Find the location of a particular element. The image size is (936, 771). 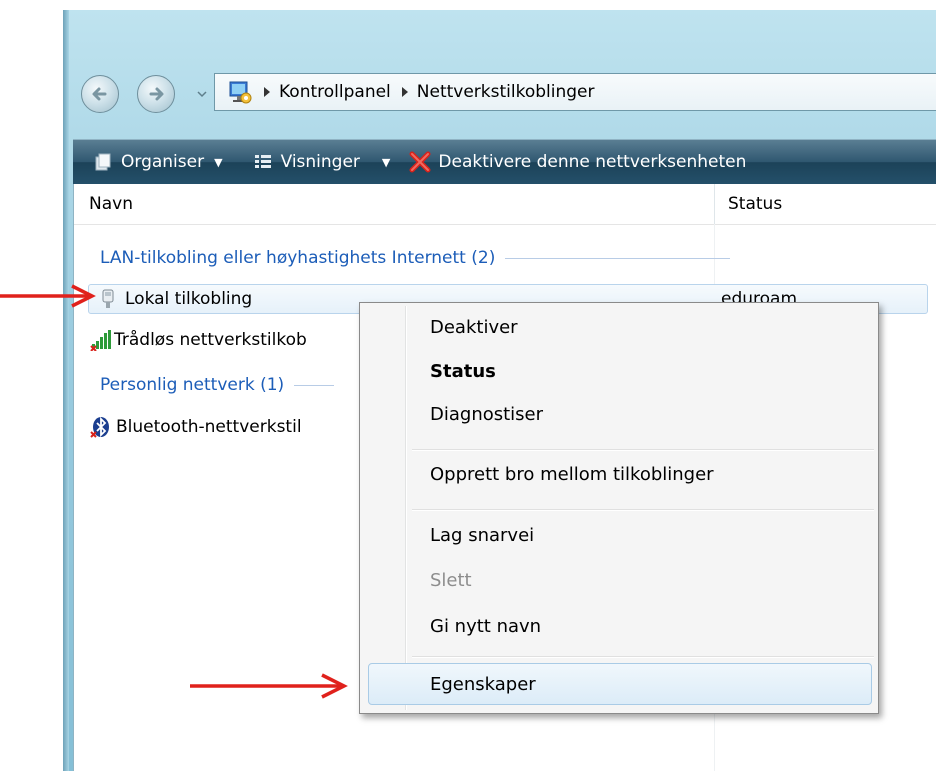

column-divider is located at coordinates (714, 204).